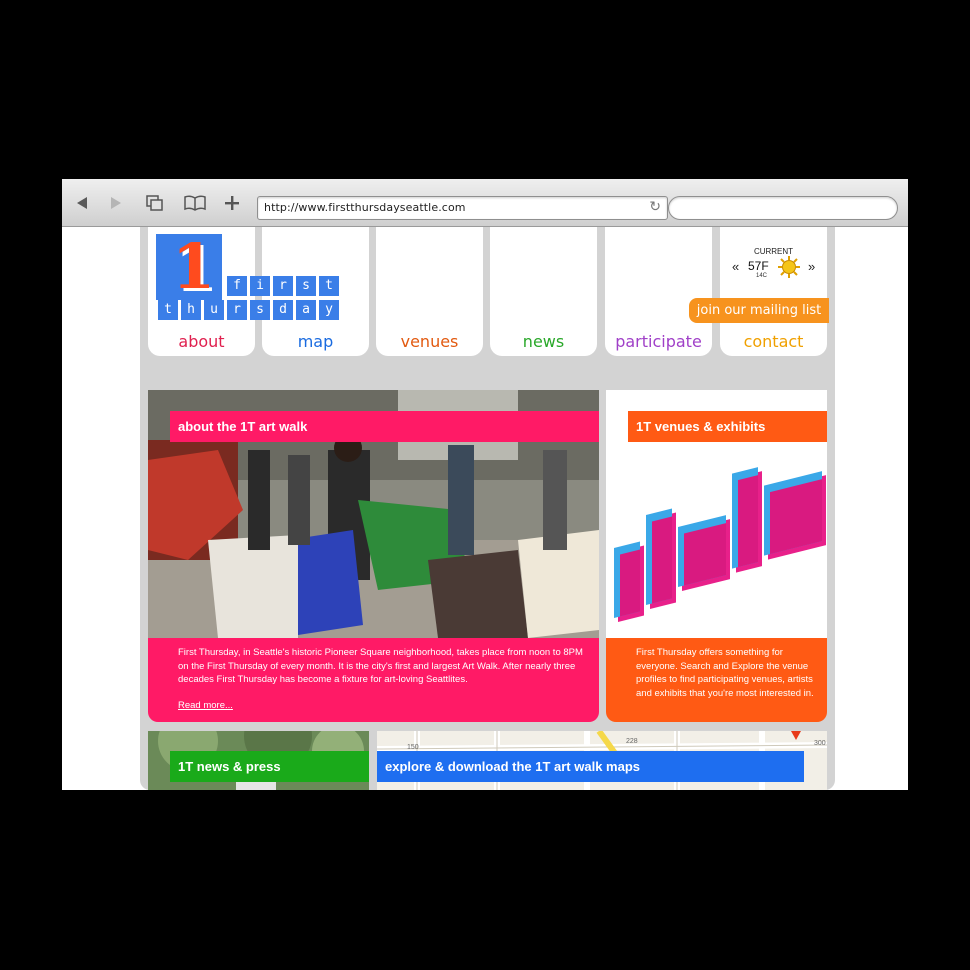 The image size is (970, 970). Describe the element at coordinates (783, 208) in the screenshot. I see `search-field` at that location.